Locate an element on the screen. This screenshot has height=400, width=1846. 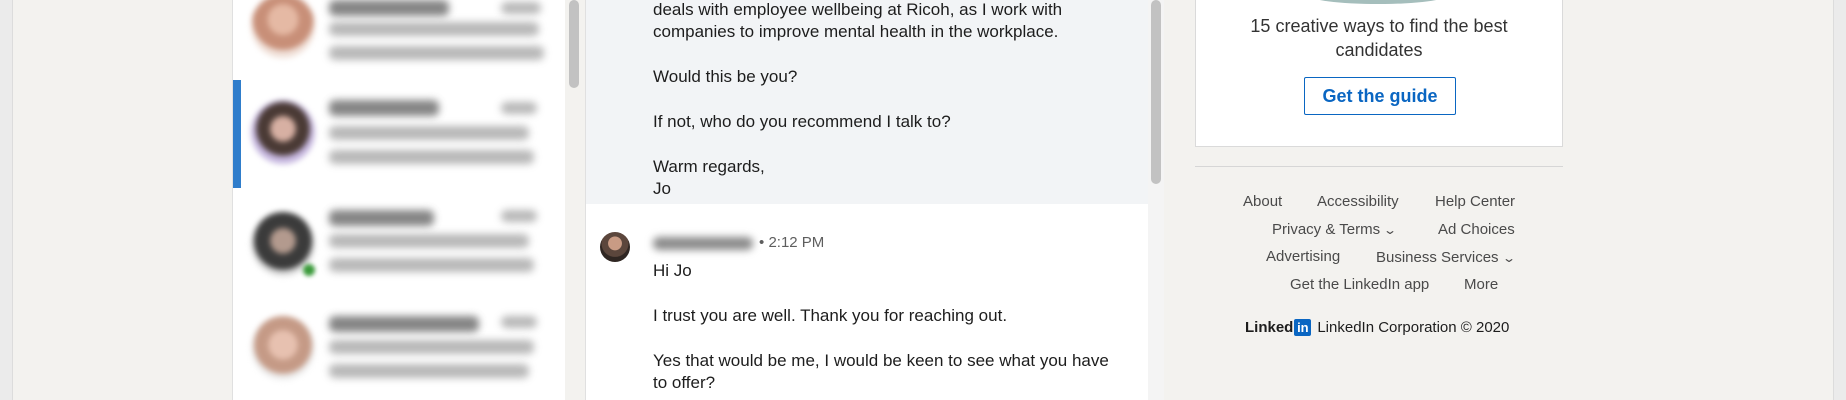
message-text: Warm regards, is located at coordinates (709, 166).